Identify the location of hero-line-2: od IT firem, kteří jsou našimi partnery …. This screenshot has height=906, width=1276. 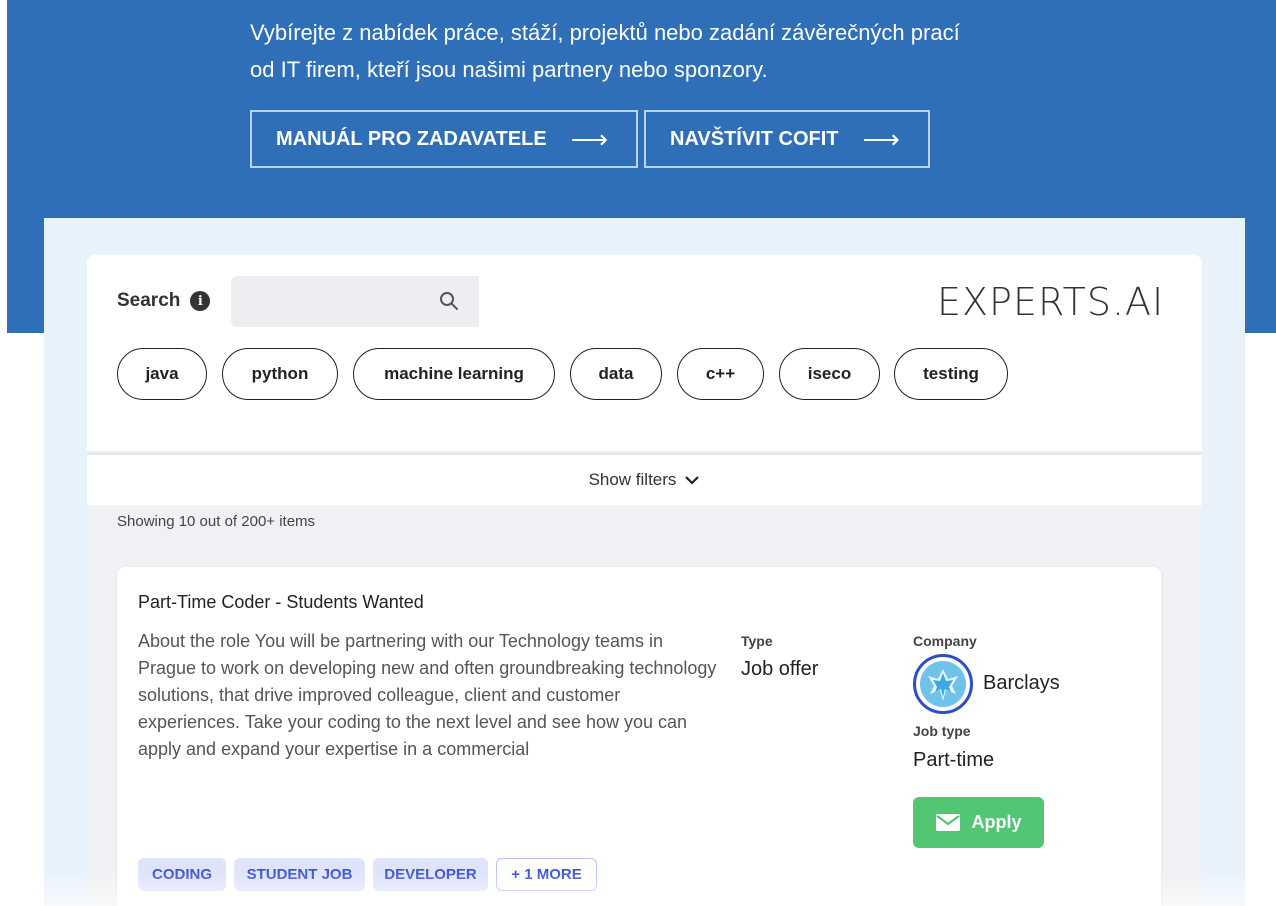
(509, 69).